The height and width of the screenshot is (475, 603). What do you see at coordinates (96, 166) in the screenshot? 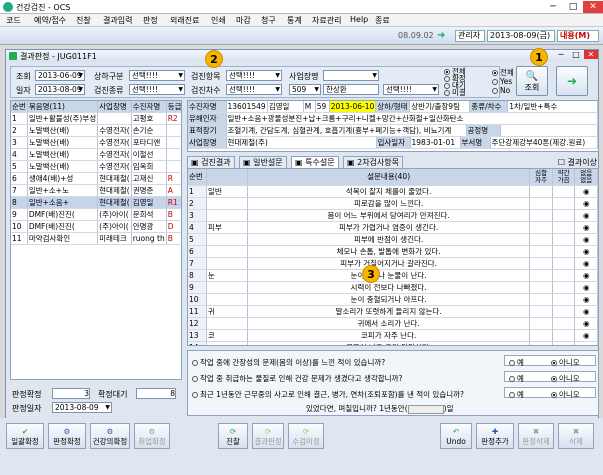
I see `table-row: 5 노말백산(배) 수영전자(임옥희` at bounding box center [96, 166].